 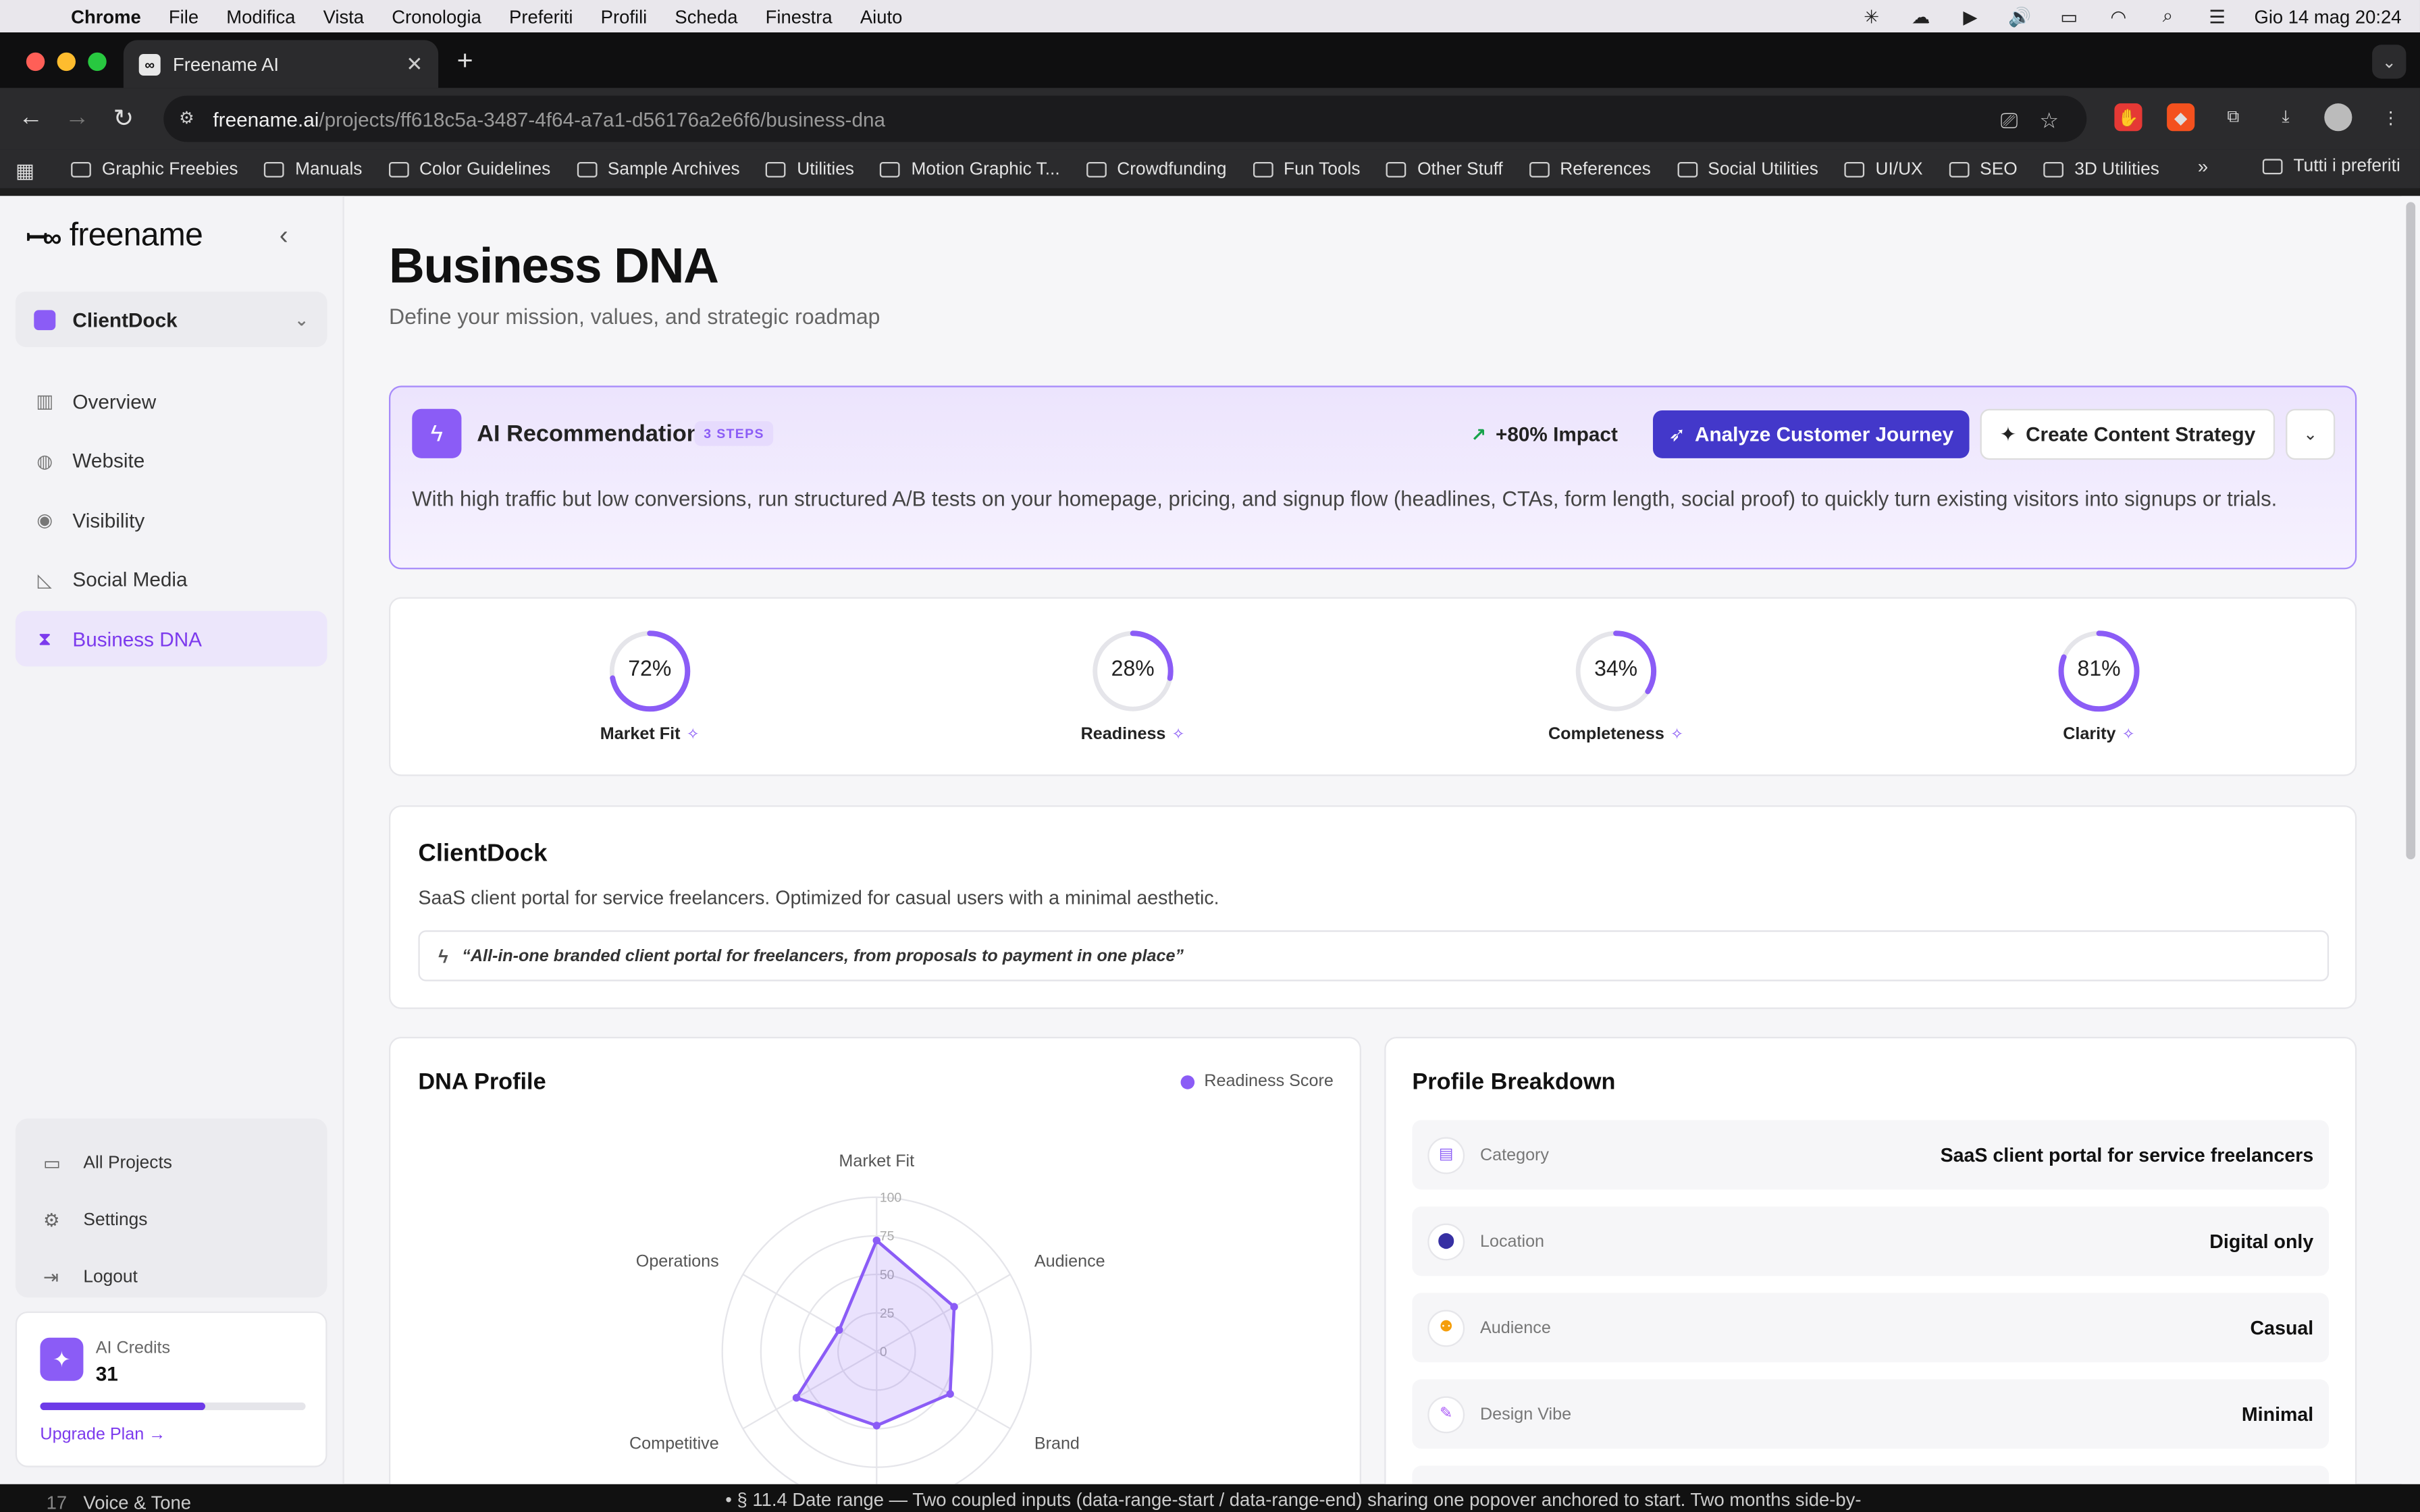 I want to click on project-selector: ClientDock ⌄, so click(x=171, y=319).